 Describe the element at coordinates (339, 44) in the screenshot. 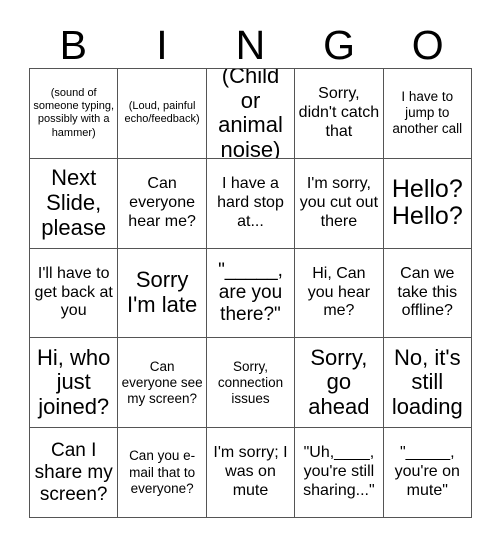

I see `bingo-header-letter-g: G` at that location.